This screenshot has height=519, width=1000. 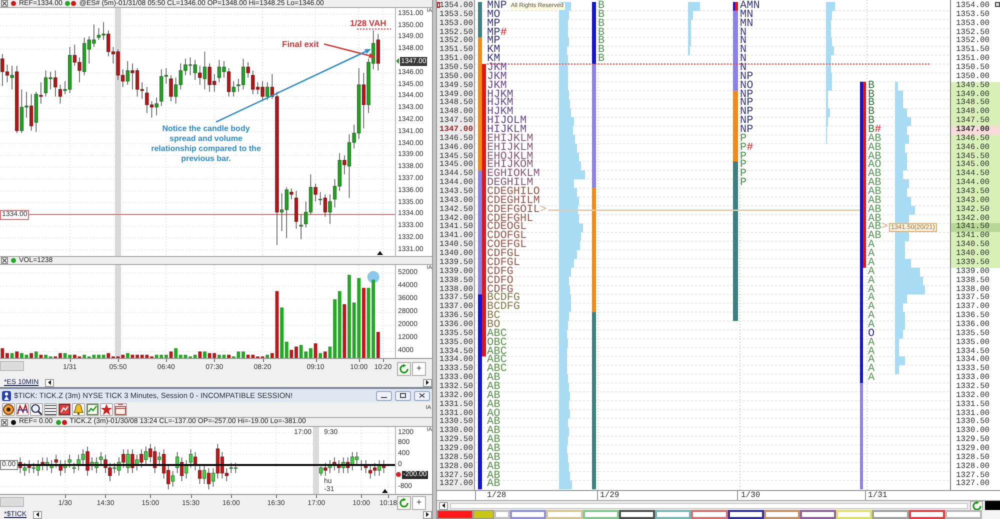 I want to click on tpo-letters: NP, so click(x=747, y=77).